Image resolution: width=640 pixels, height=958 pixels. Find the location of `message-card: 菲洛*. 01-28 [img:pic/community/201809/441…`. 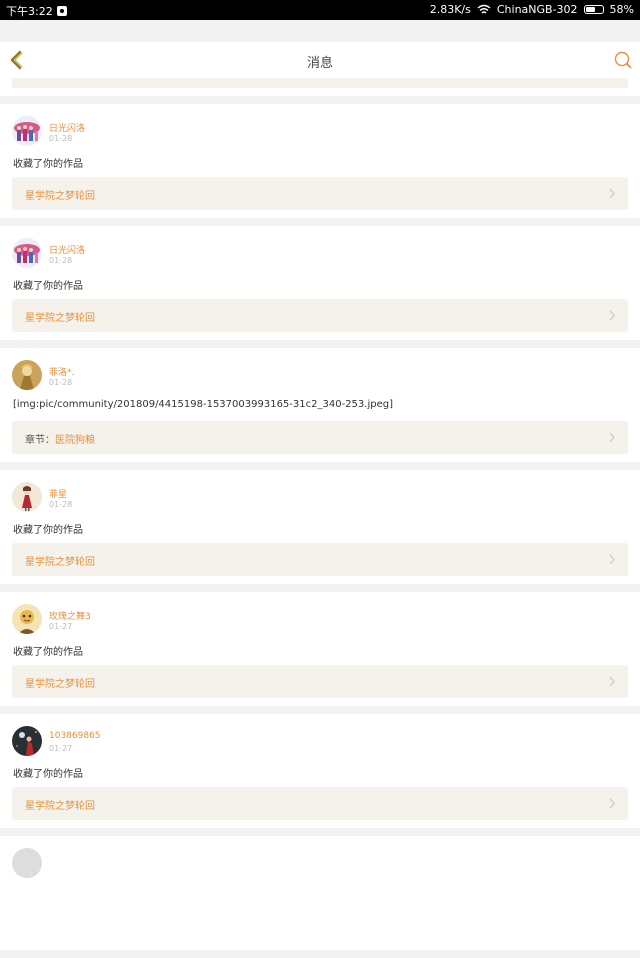

message-card: 菲洛*. 01-28 [img:pic/community/201809/441… is located at coordinates (320, 405).